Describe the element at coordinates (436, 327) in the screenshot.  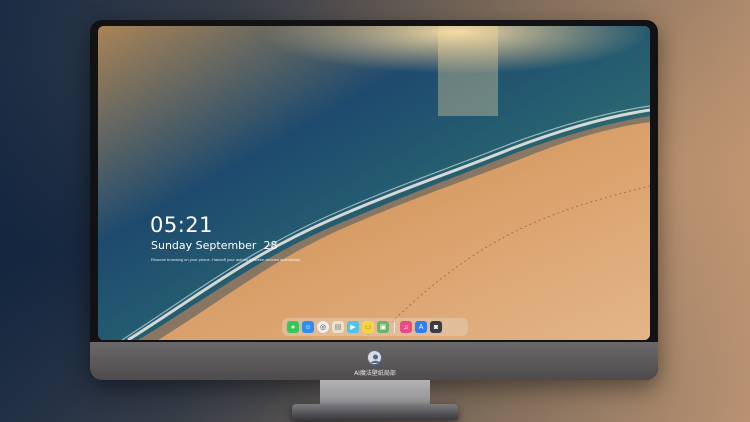
I see `camera-icon: ◙` at that location.